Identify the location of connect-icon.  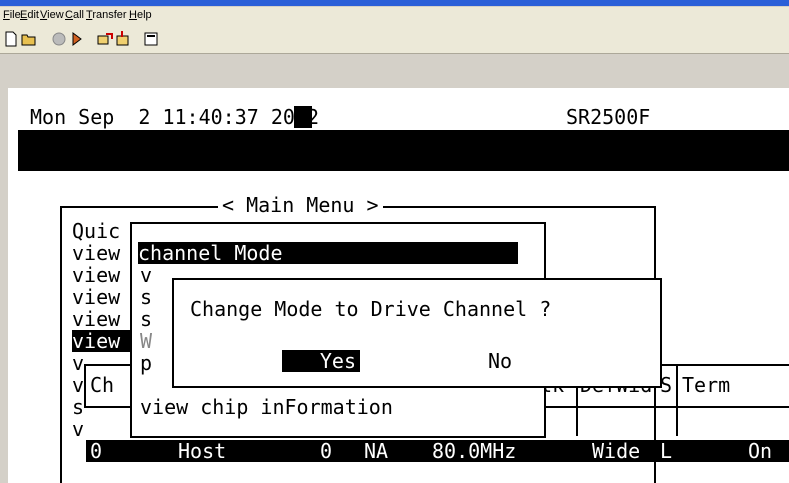
(77, 39).